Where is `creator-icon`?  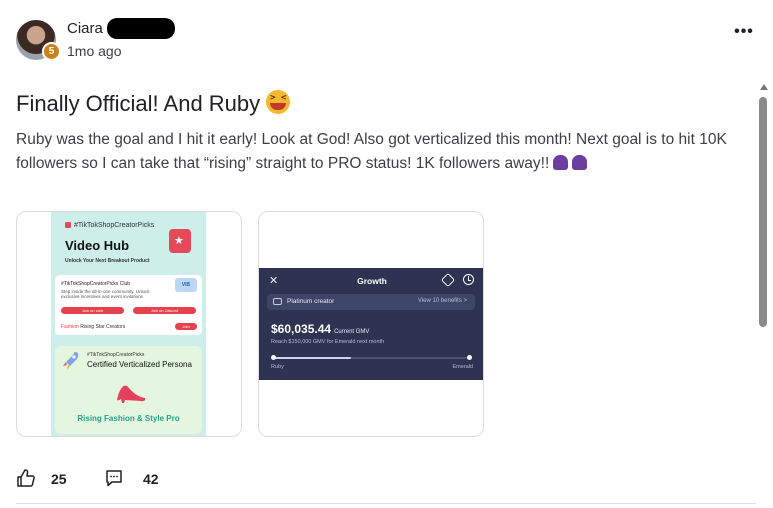 creator-icon is located at coordinates (277, 301).